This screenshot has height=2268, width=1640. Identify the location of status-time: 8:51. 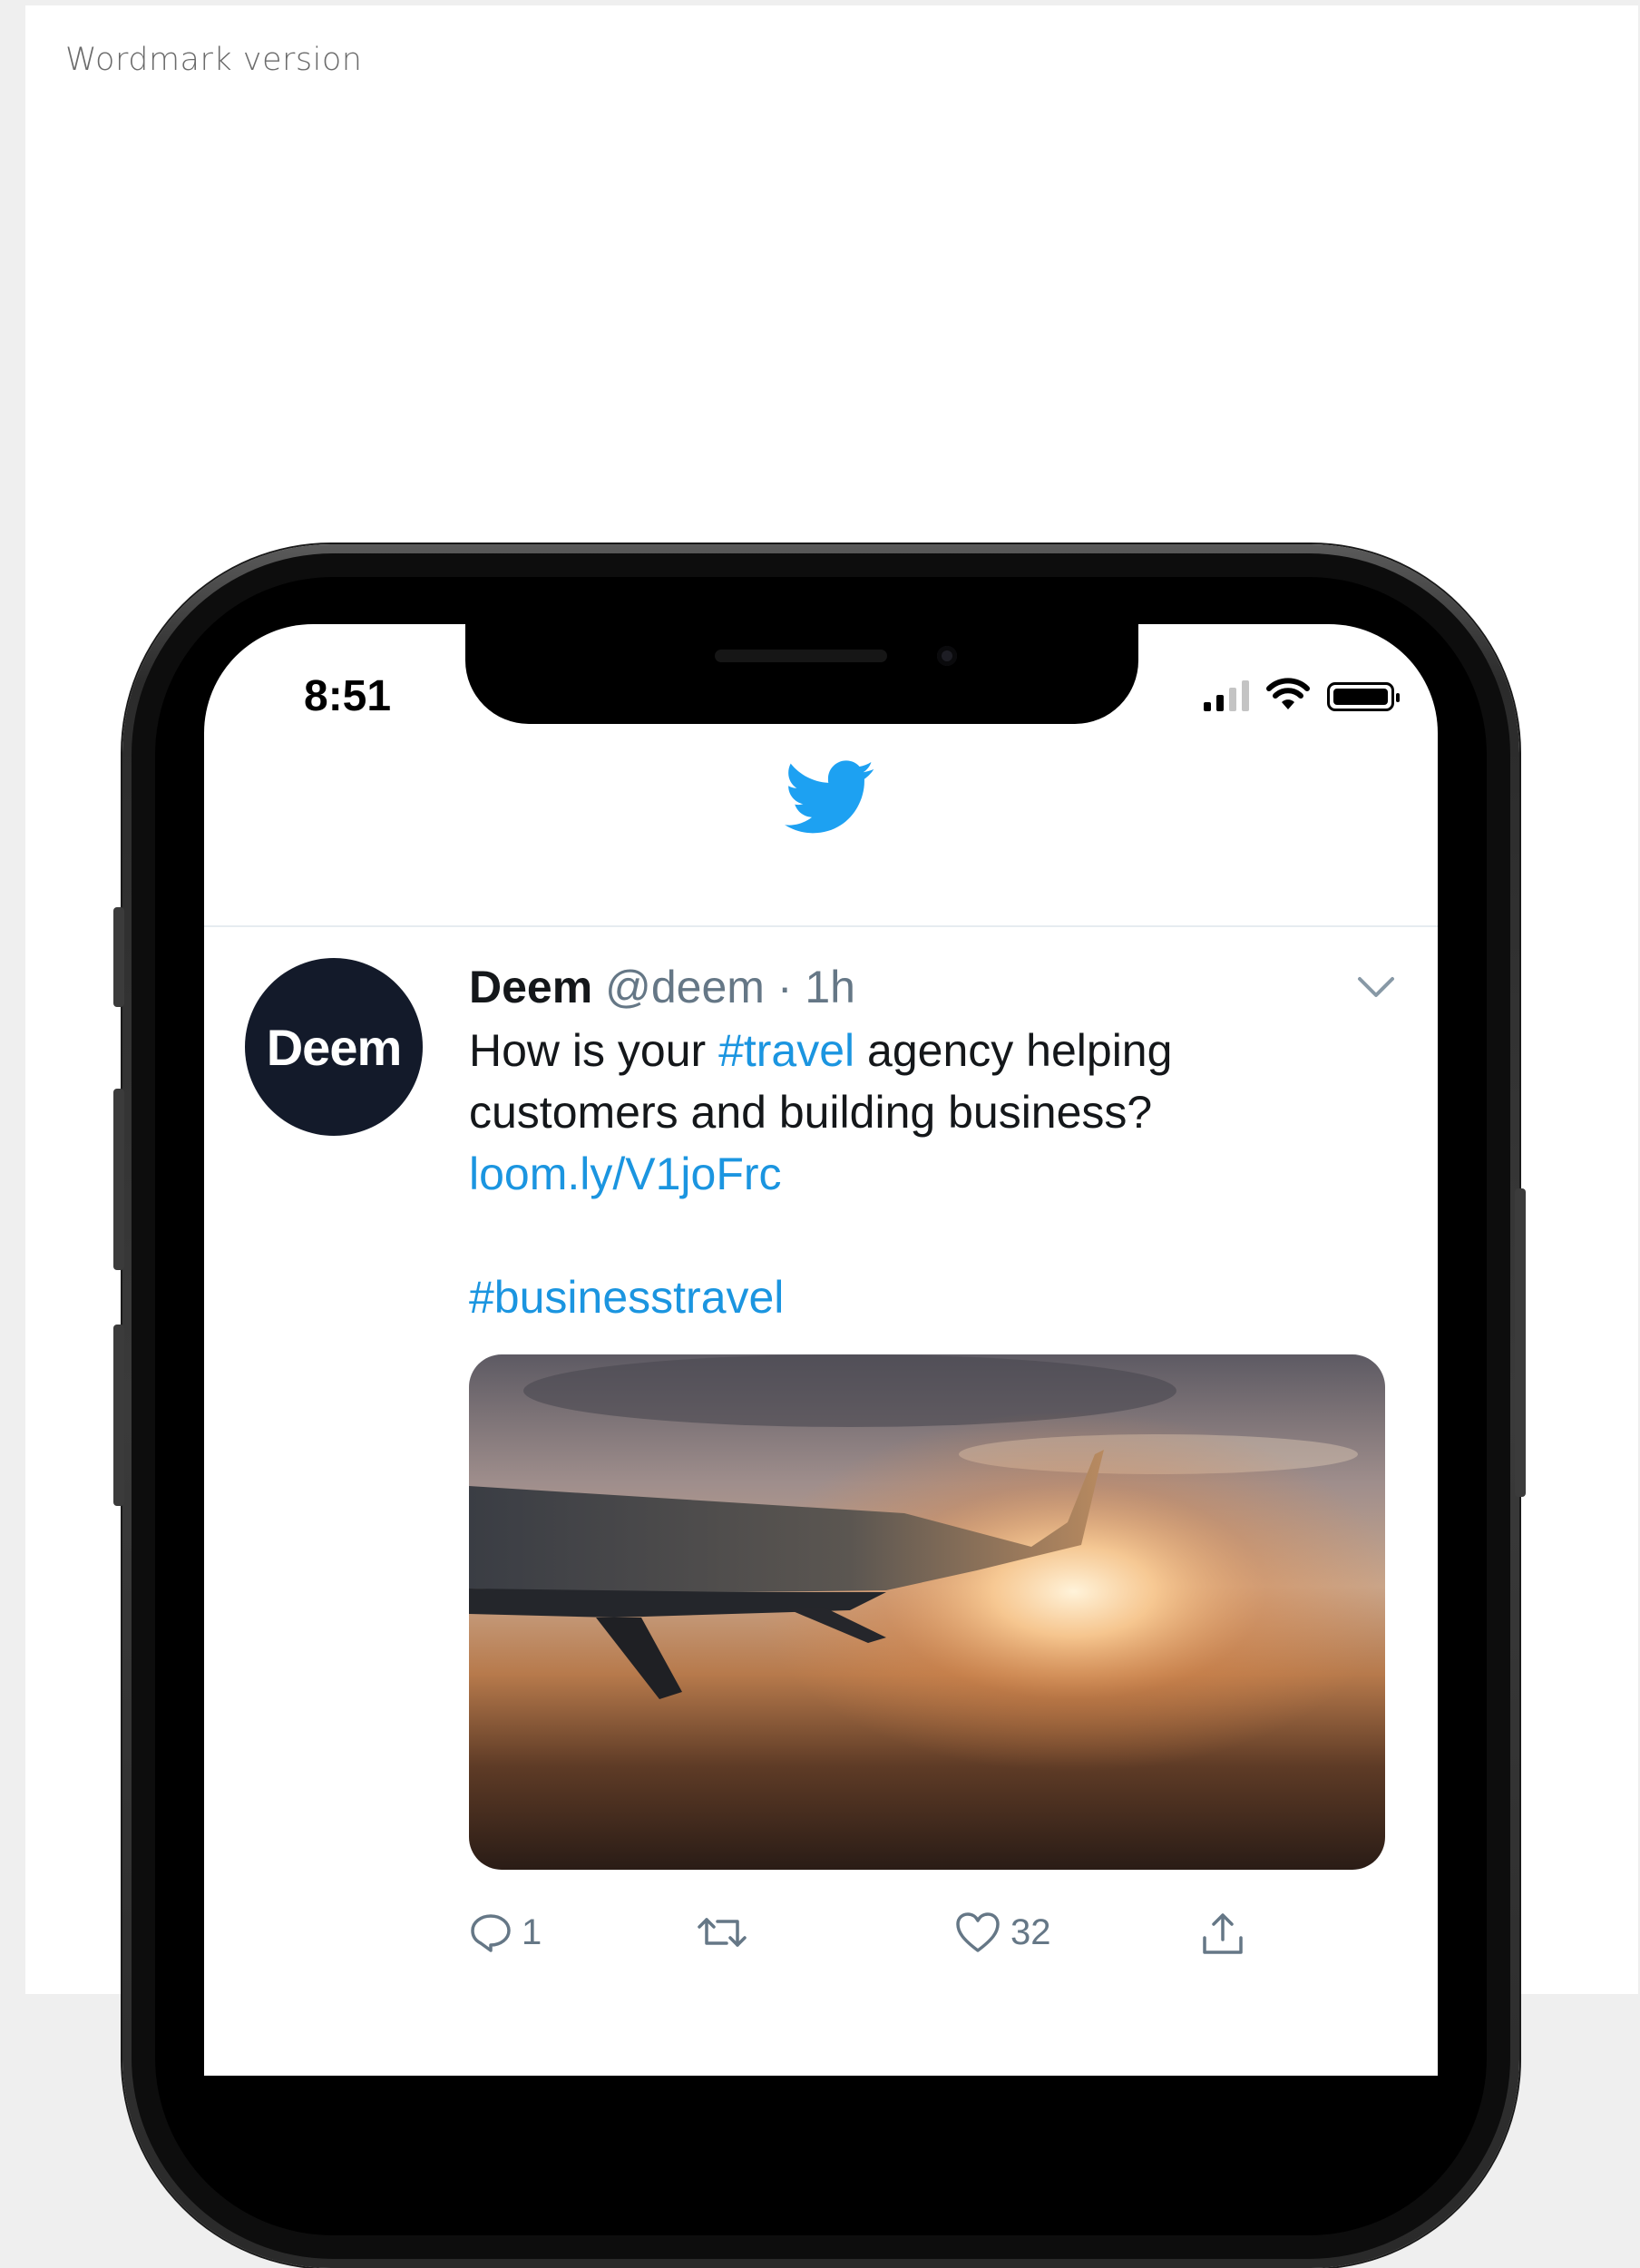
(348, 696).